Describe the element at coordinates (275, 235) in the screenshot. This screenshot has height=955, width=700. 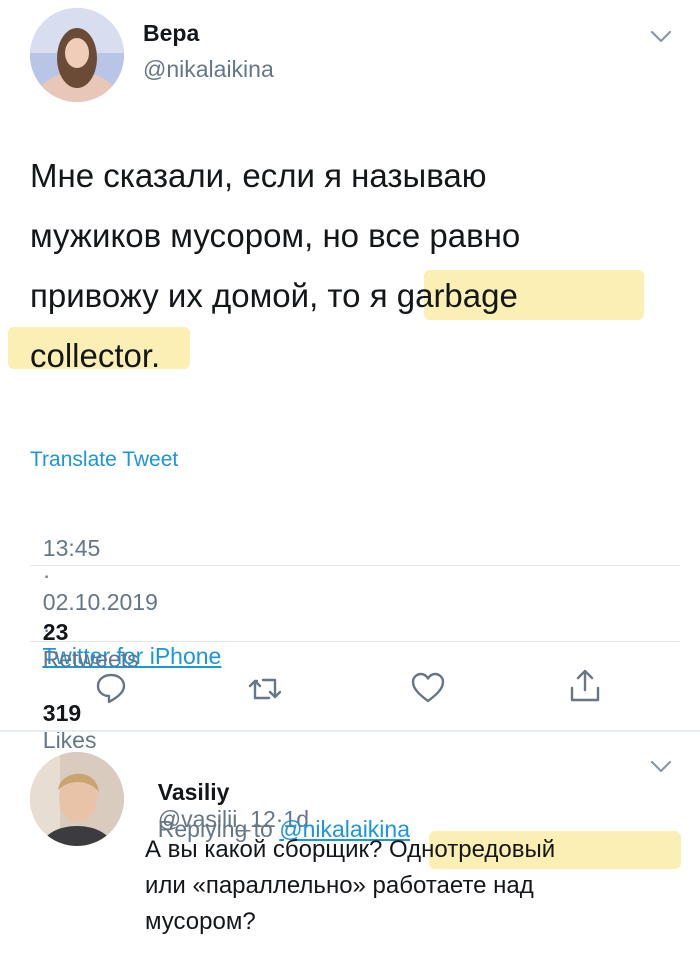
I see `tweet-text-line: мужиков мусором, но все равно` at that location.